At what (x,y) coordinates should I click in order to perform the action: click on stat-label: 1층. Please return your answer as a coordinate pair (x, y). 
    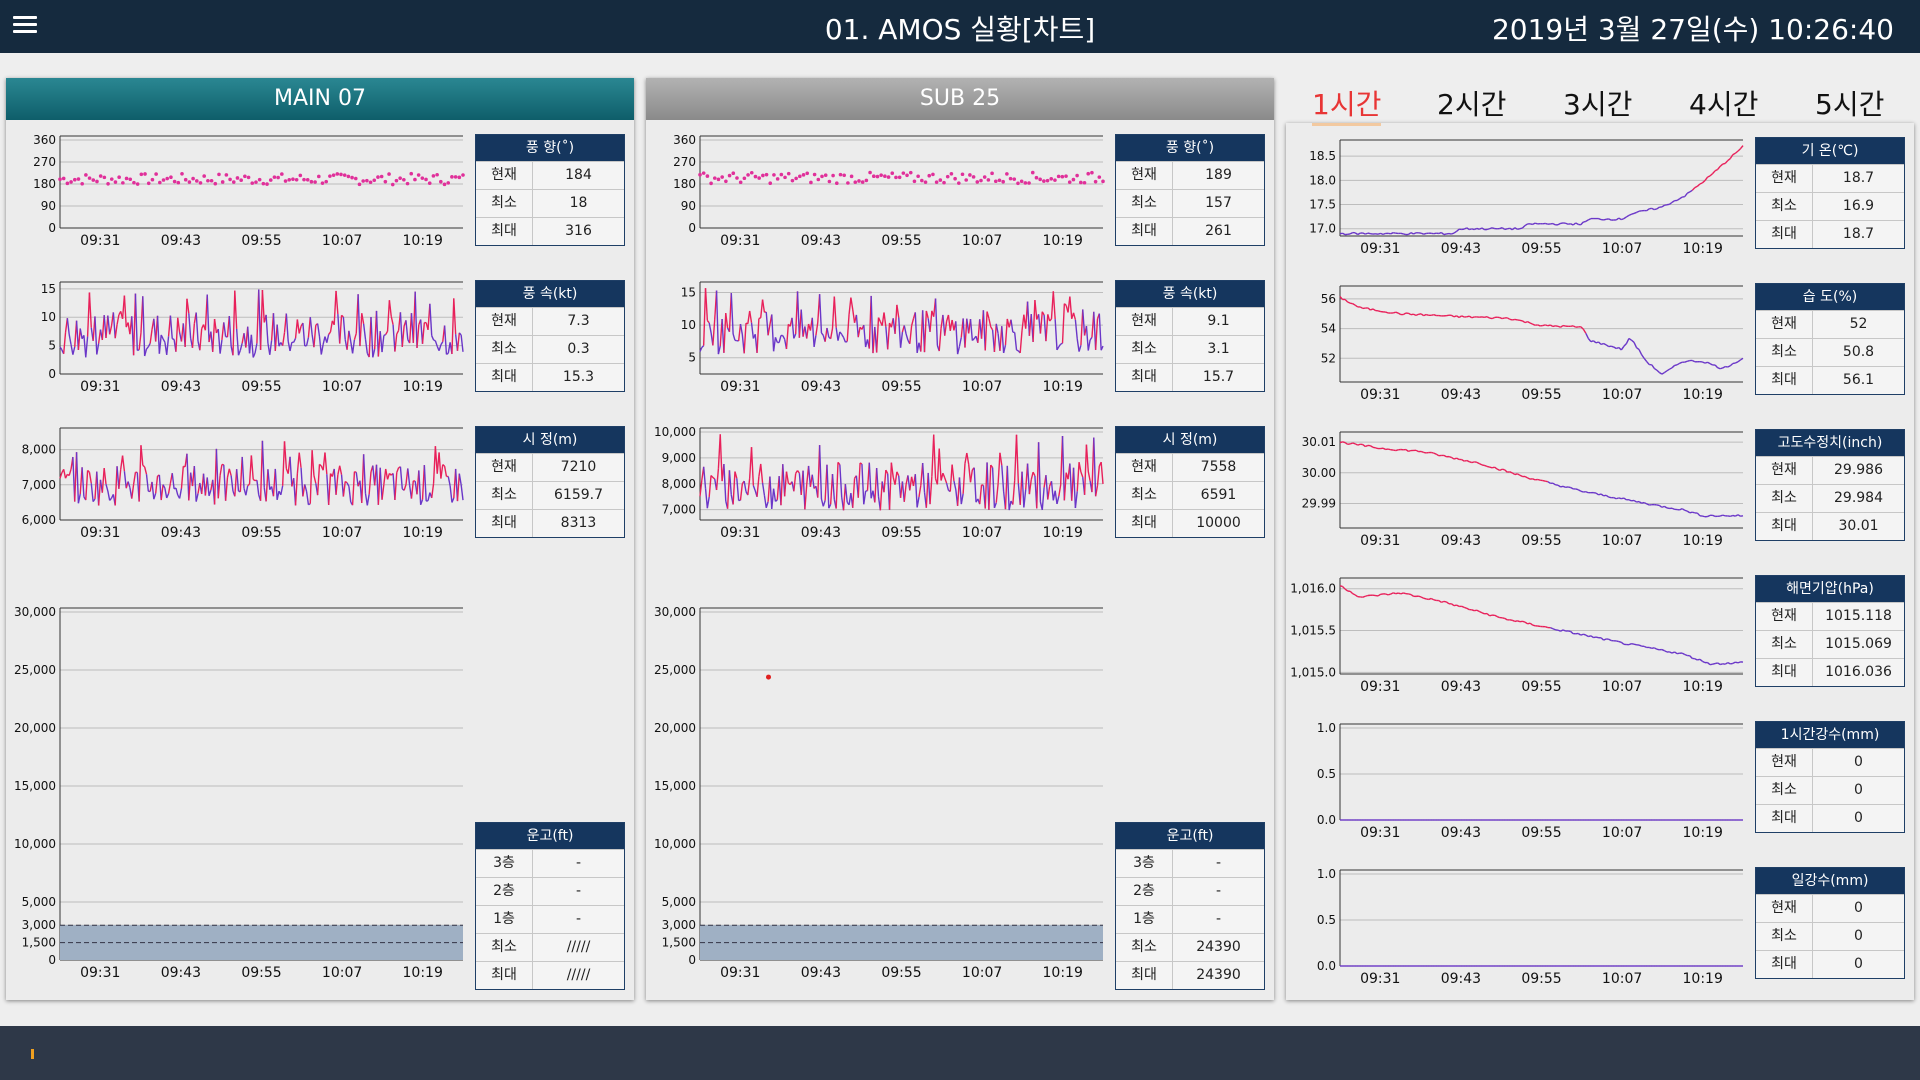
    Looking at the image, I should click on (1144, 919).